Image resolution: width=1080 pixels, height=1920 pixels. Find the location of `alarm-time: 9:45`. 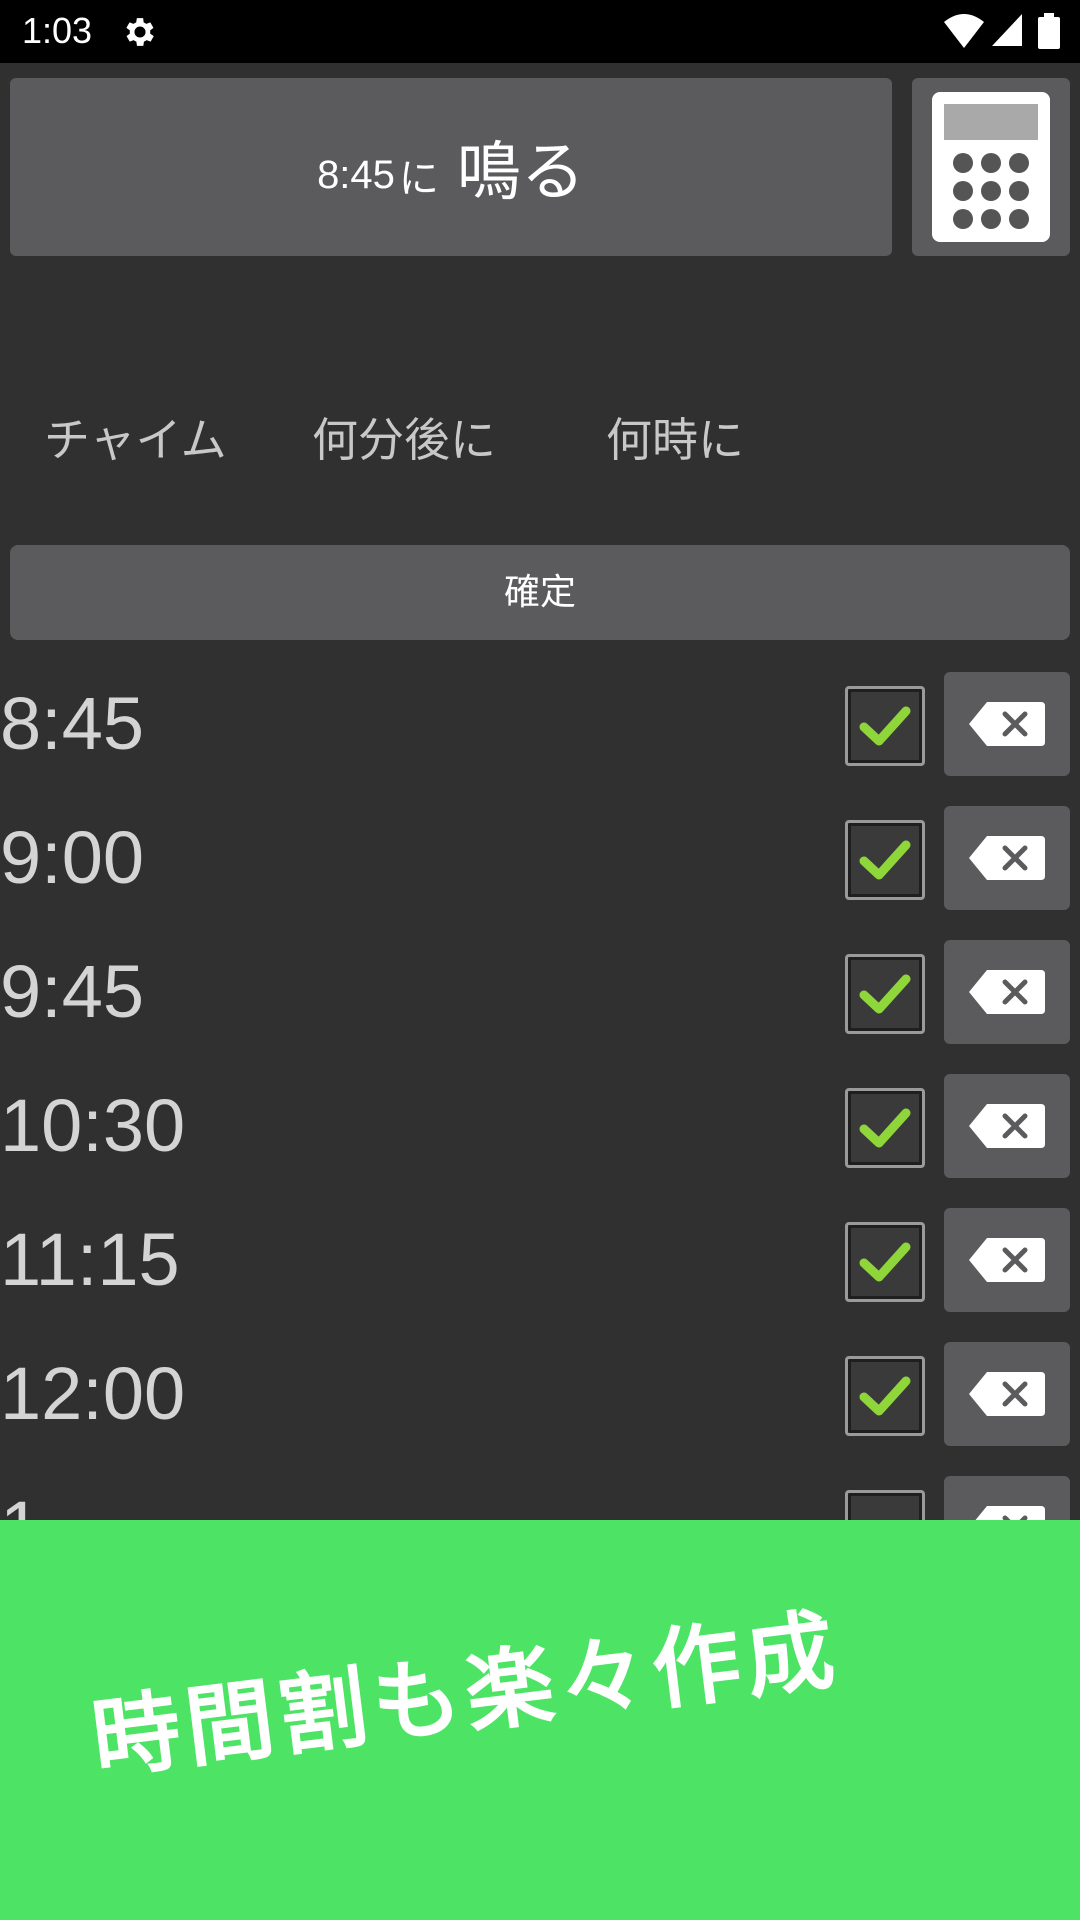

alarm-time: 9:45 is located at coordinates (72, 991).